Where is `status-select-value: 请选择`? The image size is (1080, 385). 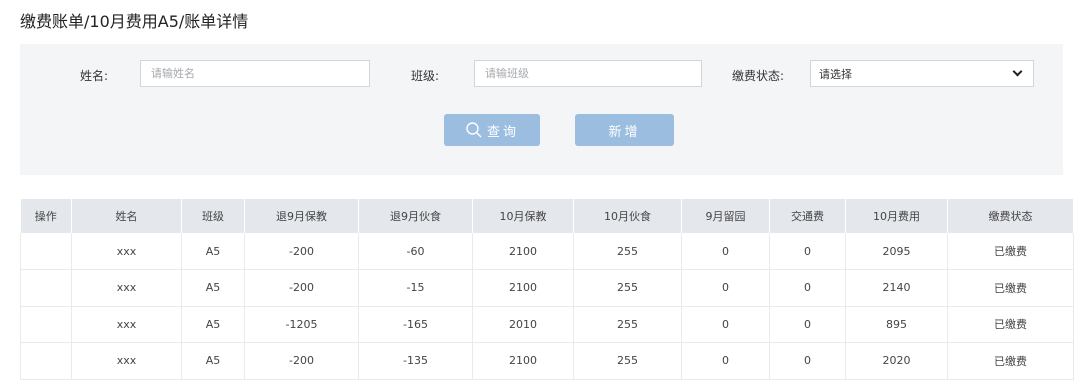 status-select-value: 请选择 is located at coordinates (835, 74).